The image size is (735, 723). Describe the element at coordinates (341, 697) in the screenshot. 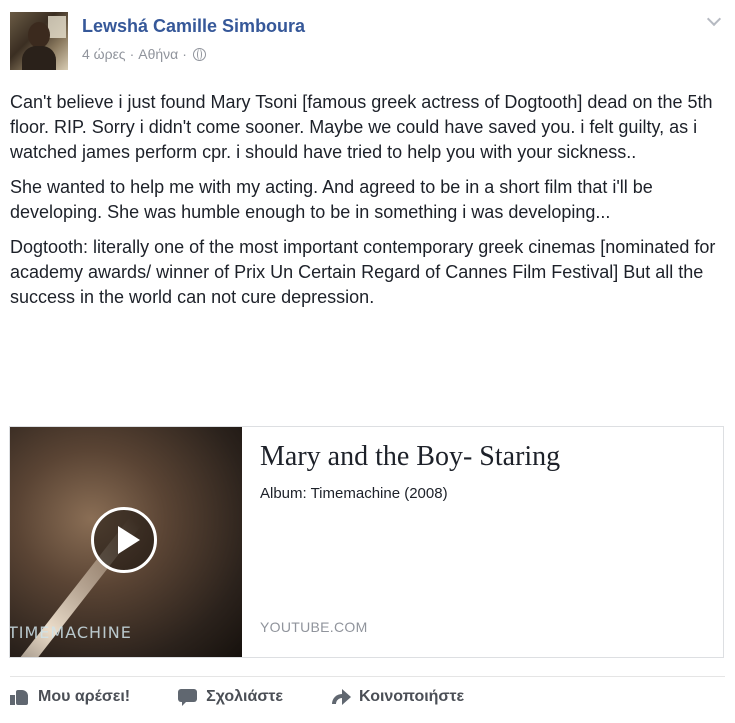

I see `share-arrow-icon` at that location.